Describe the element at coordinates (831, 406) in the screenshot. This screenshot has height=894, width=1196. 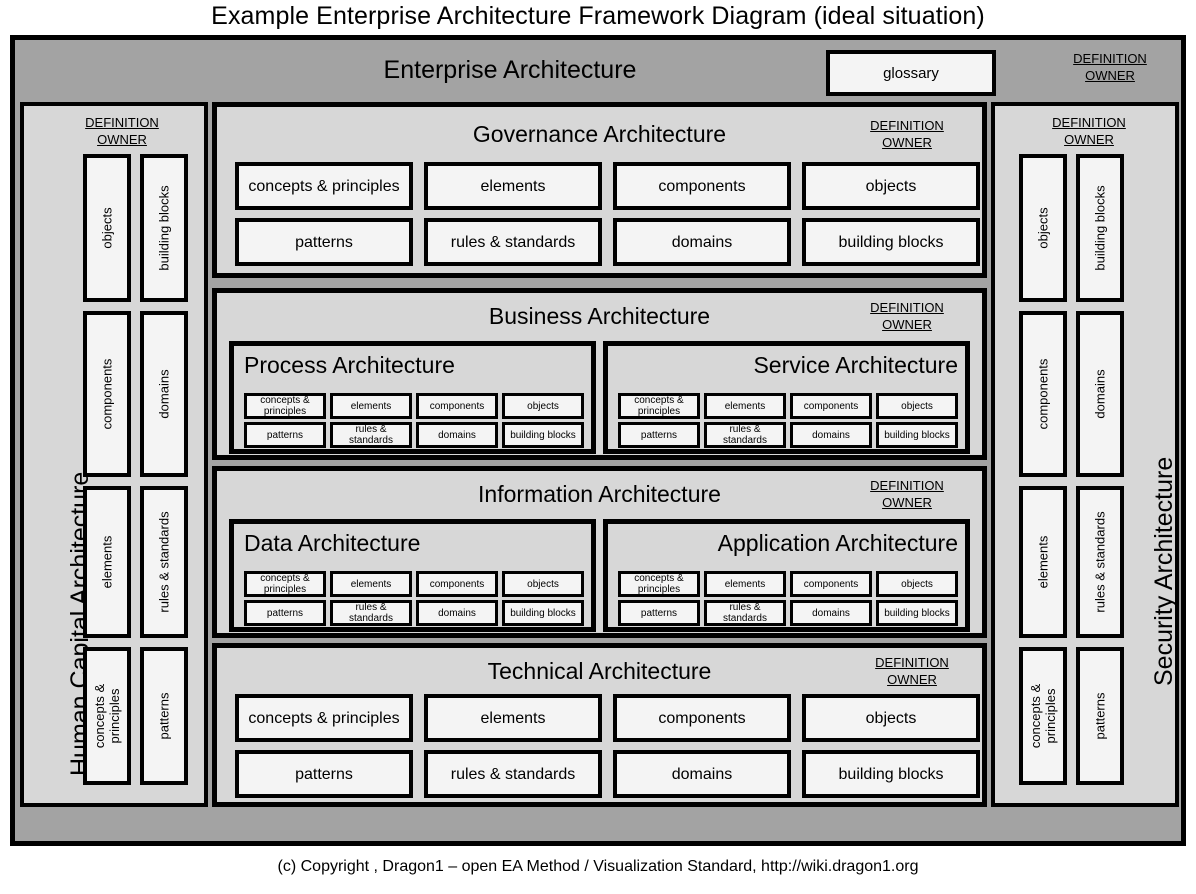
I see `service-box-components: components` at that location.